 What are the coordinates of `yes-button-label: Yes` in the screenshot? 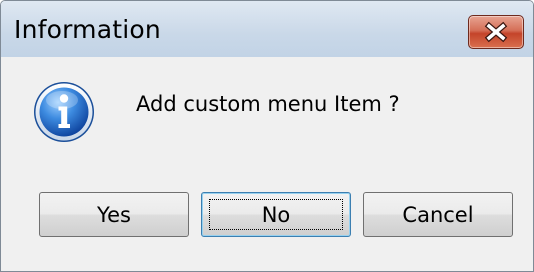 It's located at (114, 214).